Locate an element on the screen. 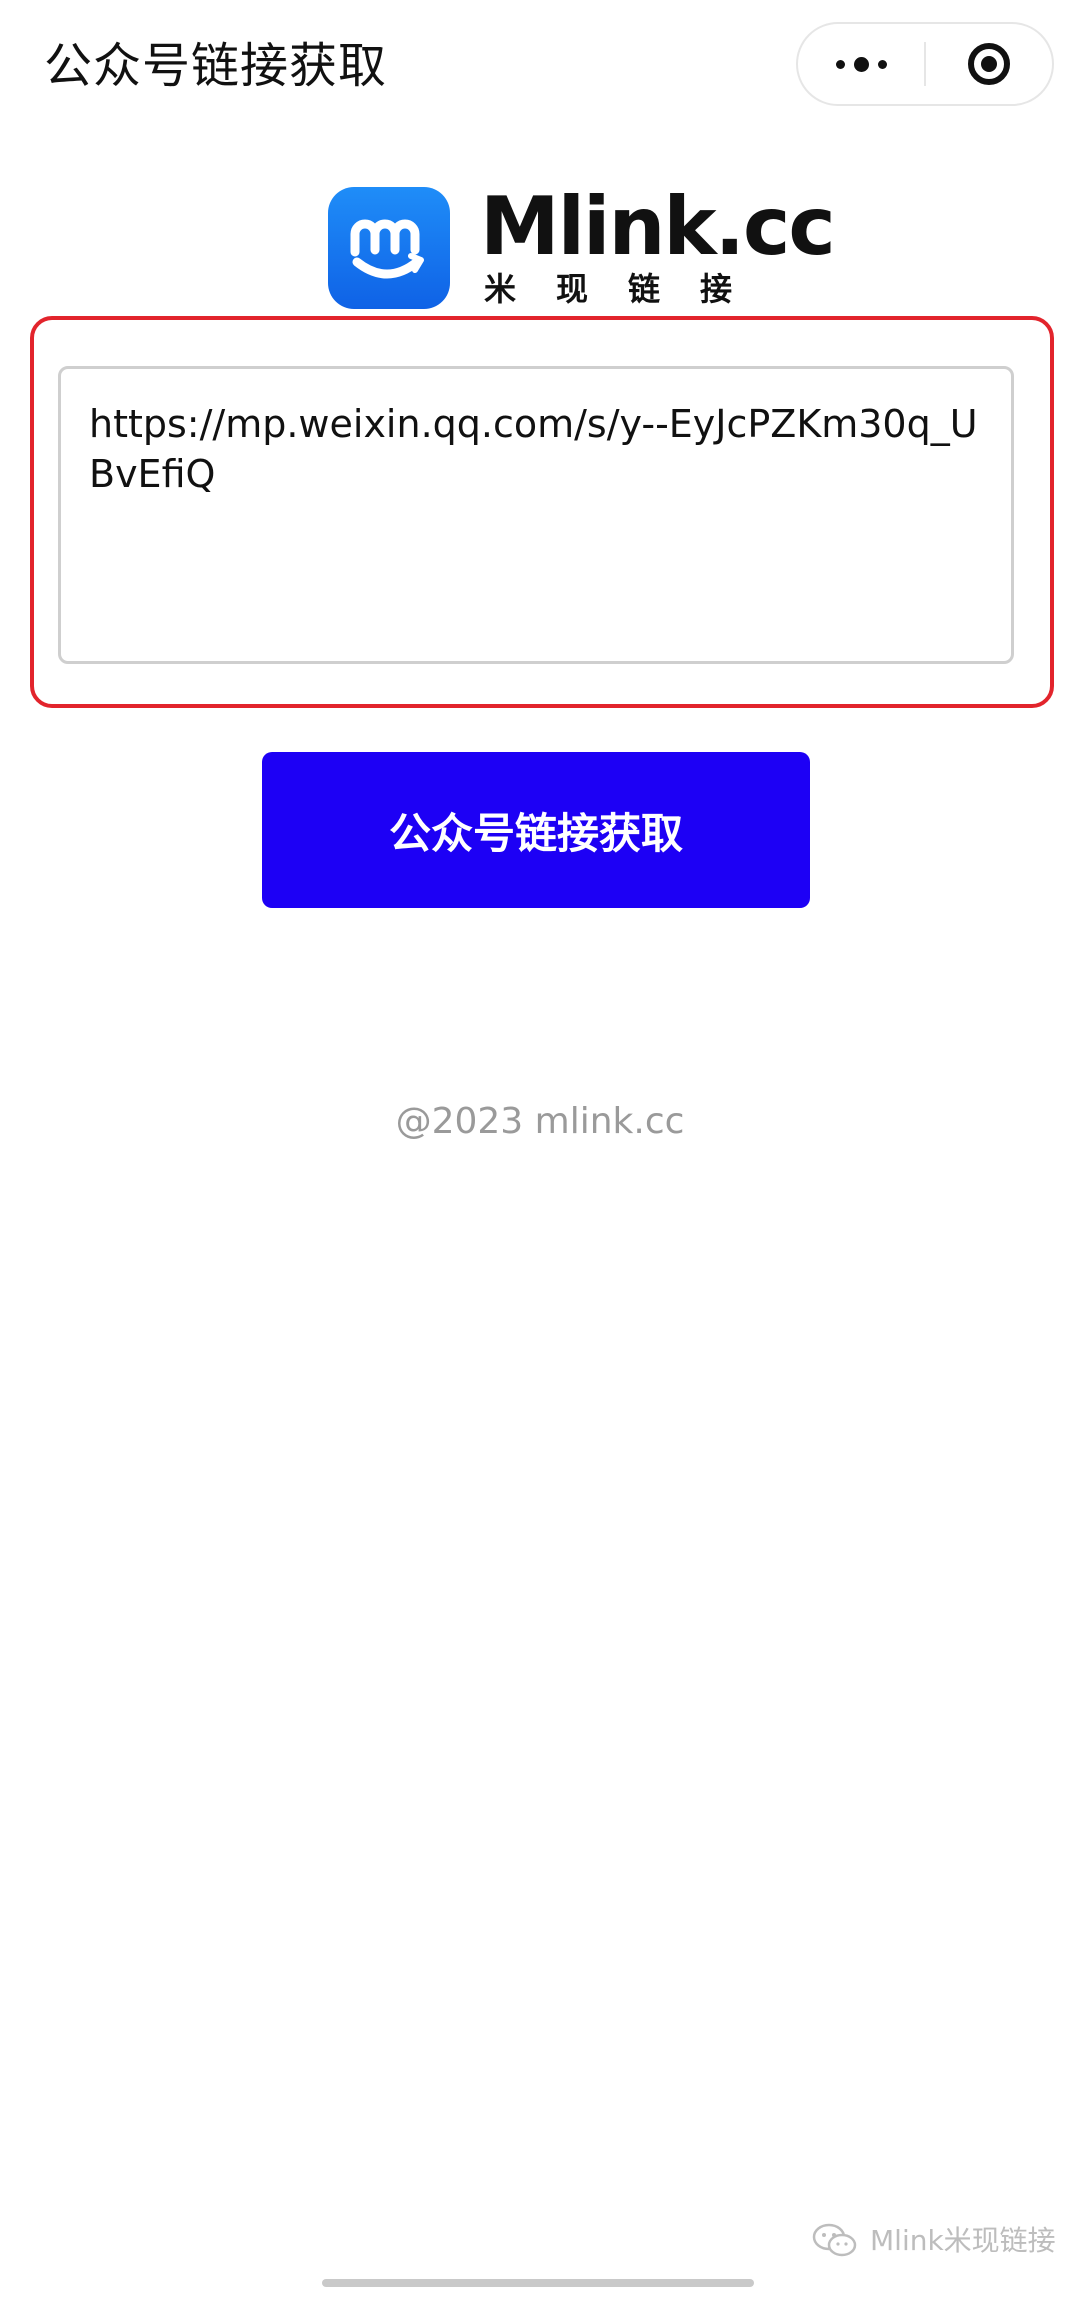  logo-text: Mlink.cc 米现链接 is located at coordinates (658, 244).